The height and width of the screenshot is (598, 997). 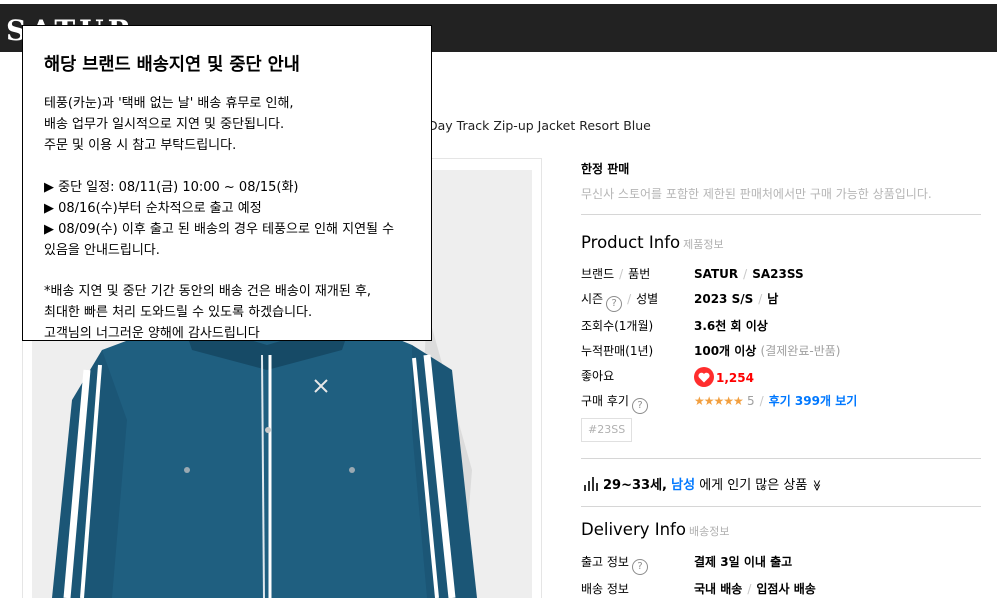 I want to click on modal-line: 주문 및 이용 시 참고 부탁드립니다., so click(x=140, y=145).